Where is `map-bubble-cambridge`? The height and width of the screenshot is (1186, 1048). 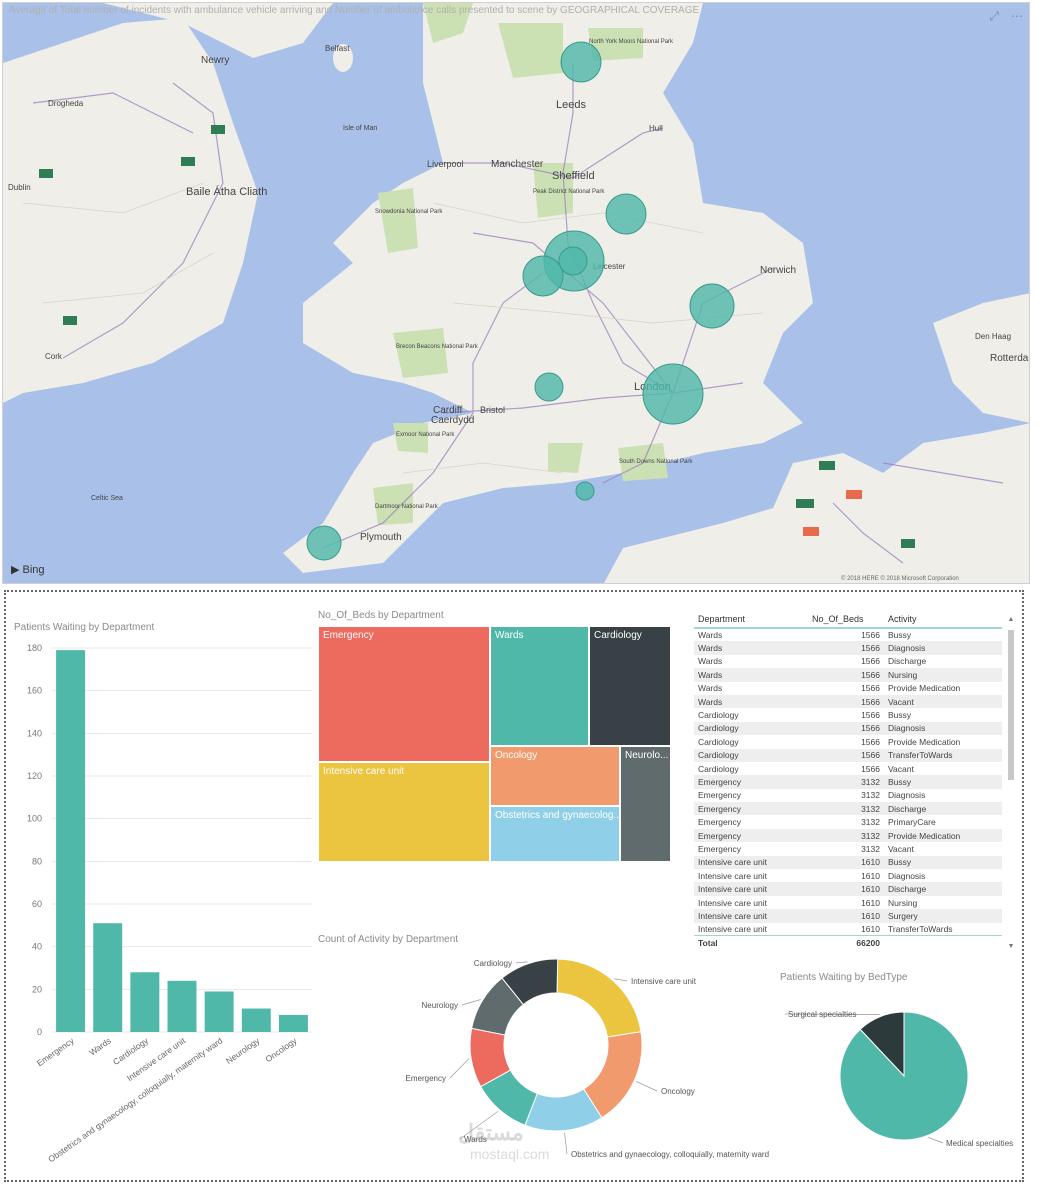
map-bubble-cambridge is located at coordinates (712, 306).